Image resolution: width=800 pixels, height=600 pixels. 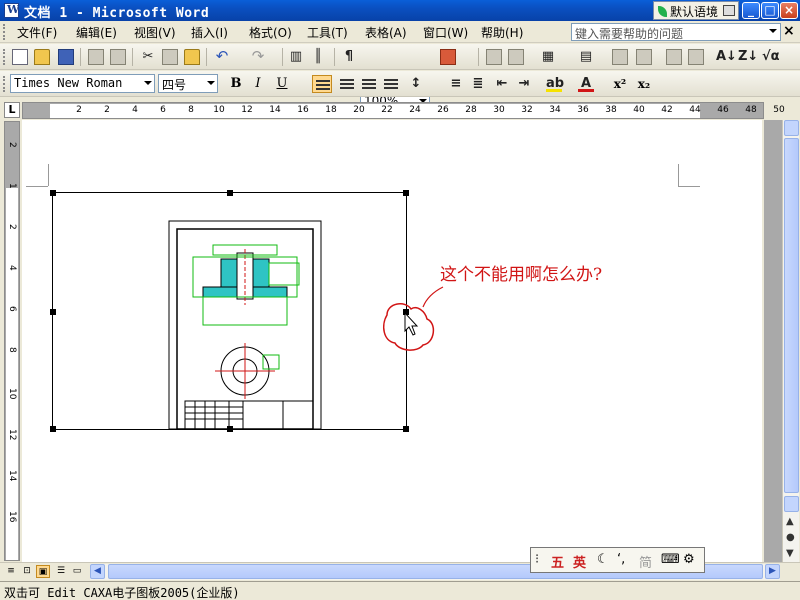 I want to click on merge-cells-icon, so click(x=620, y=57).